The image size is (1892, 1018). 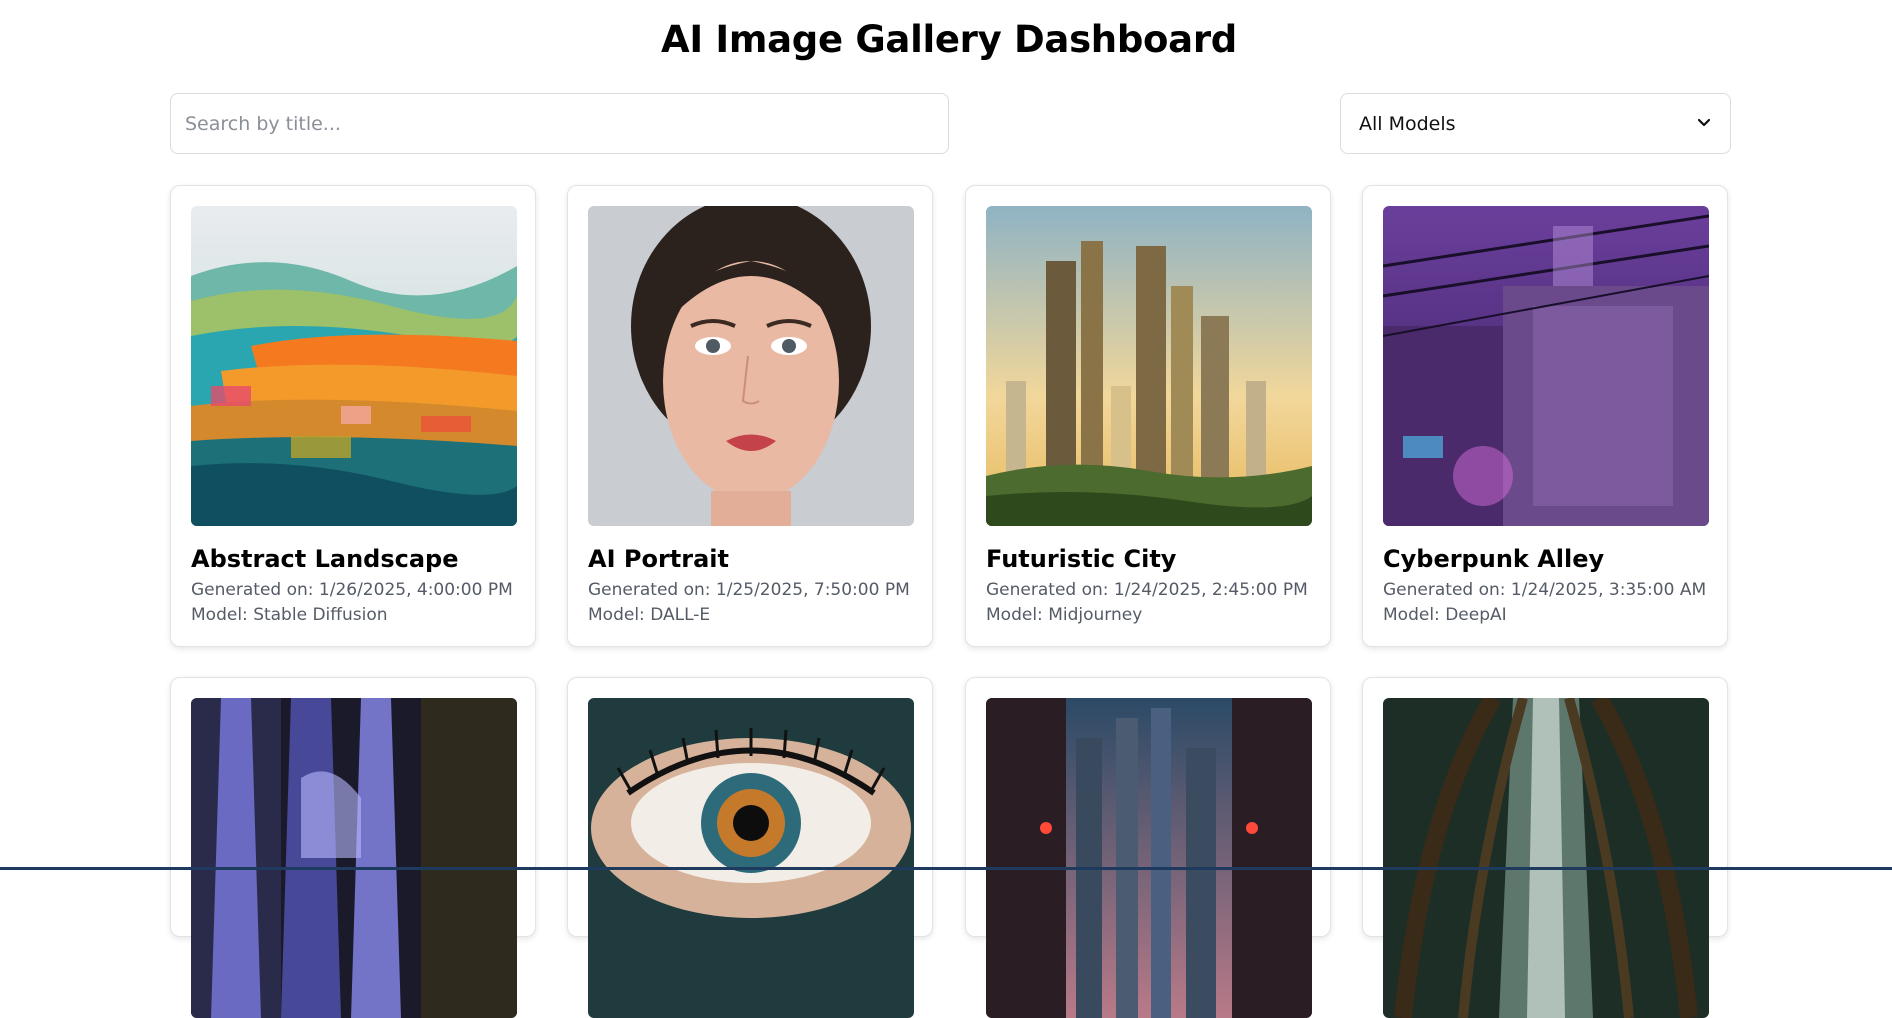 What do you see at coordinates (949, 39) in the screenshot?
I see `page-title: AI Image Gallery Dashboard` at bounding box center [949, 39].